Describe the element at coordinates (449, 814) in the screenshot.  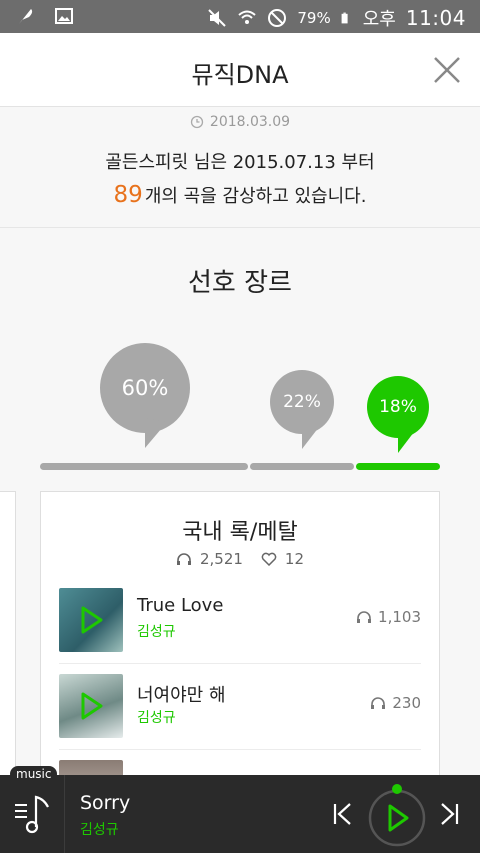
I see `next-icon` at that location.